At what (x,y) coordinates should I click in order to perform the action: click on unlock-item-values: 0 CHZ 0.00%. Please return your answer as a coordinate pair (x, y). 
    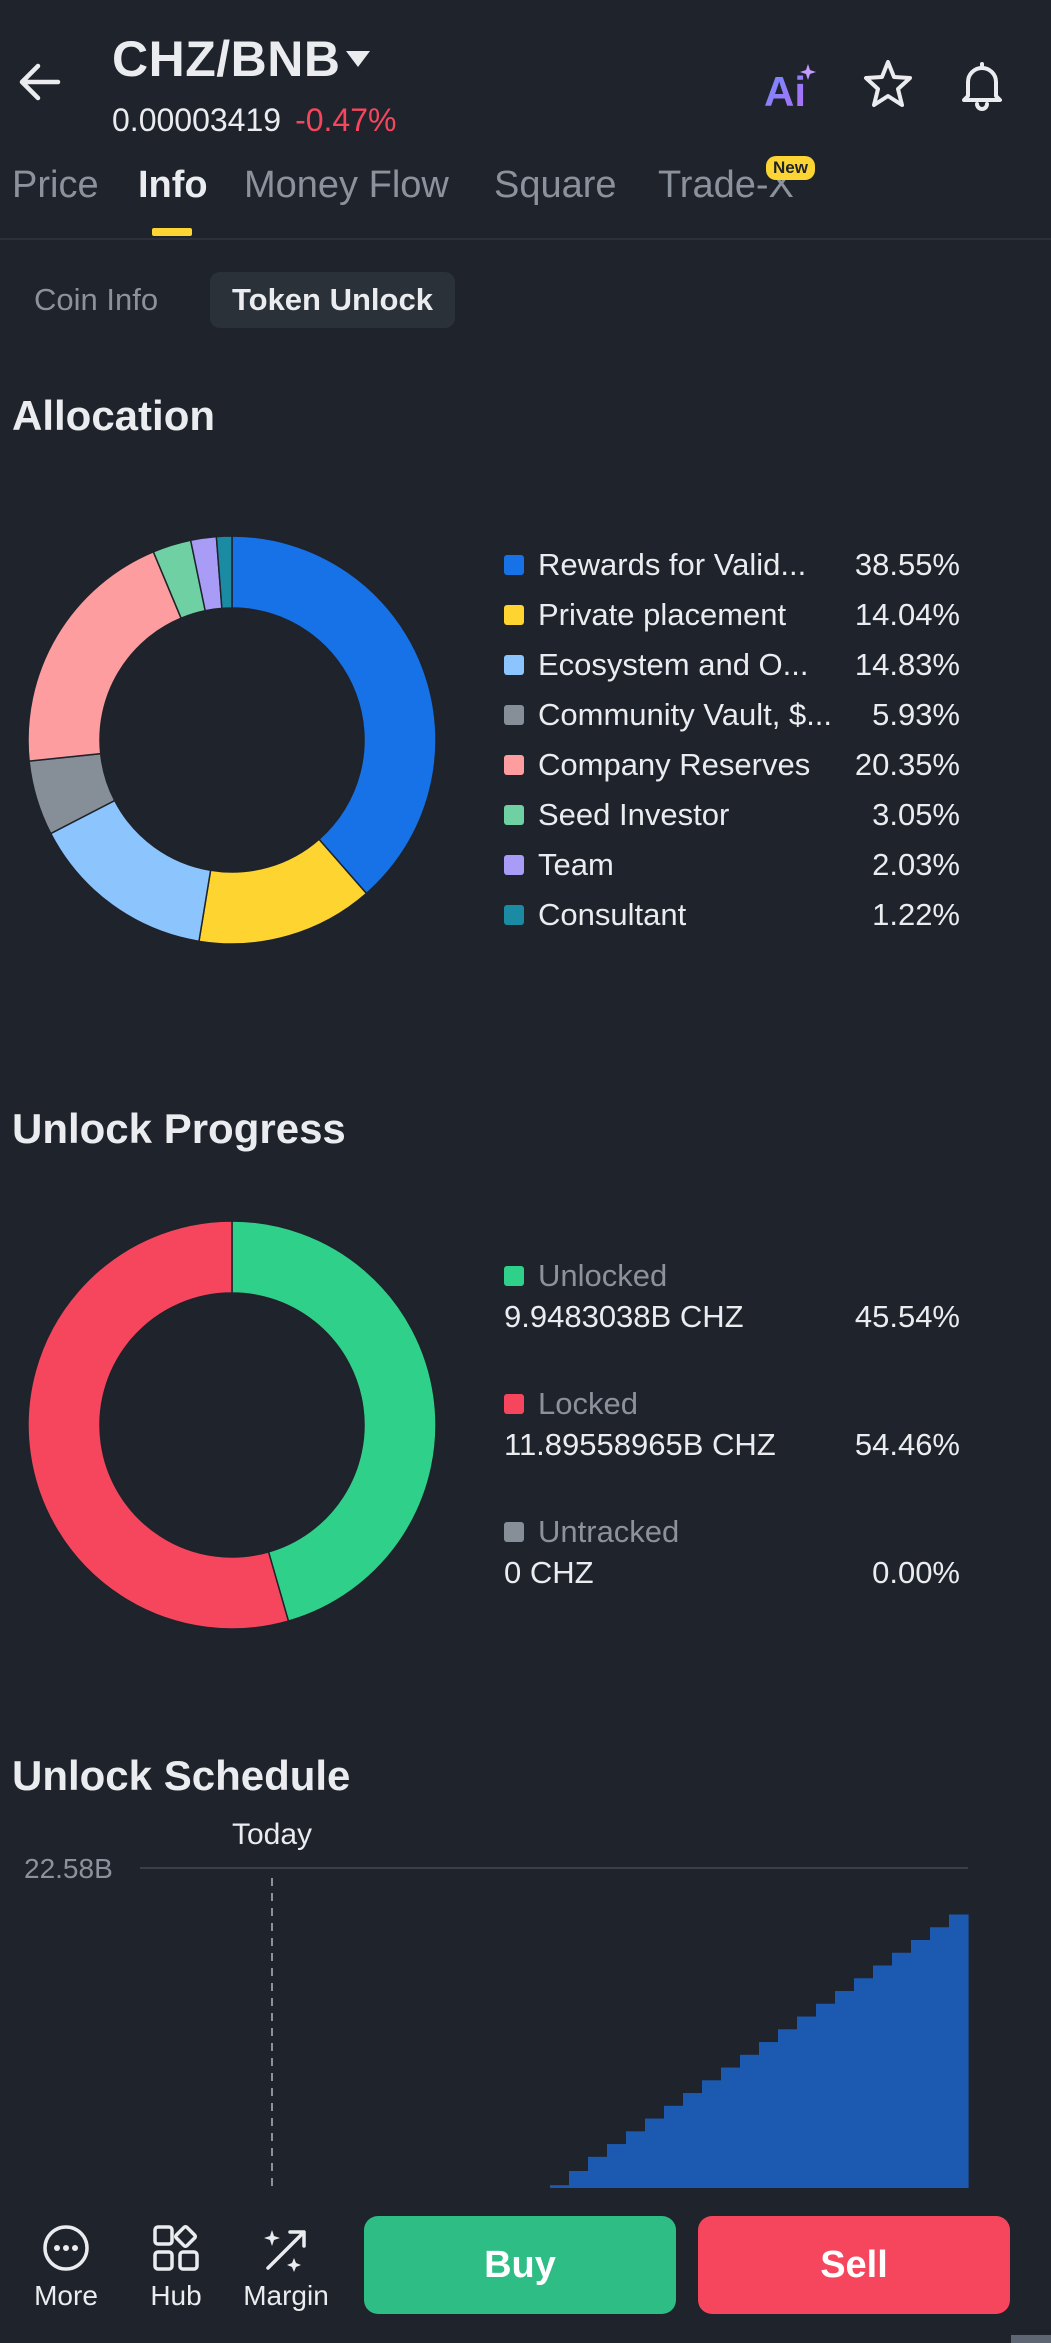
    Looking at the image, I should click on (732, 1573).